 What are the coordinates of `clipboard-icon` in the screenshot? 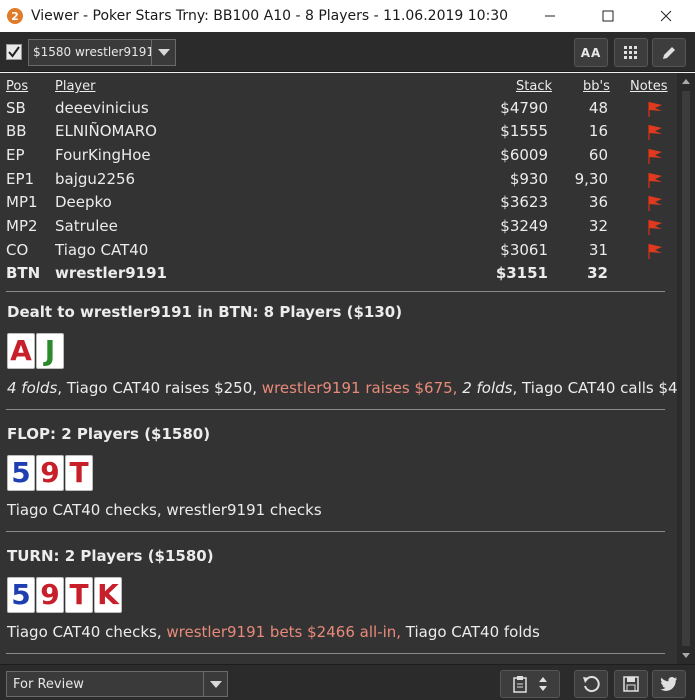 It's located at (520, 684).